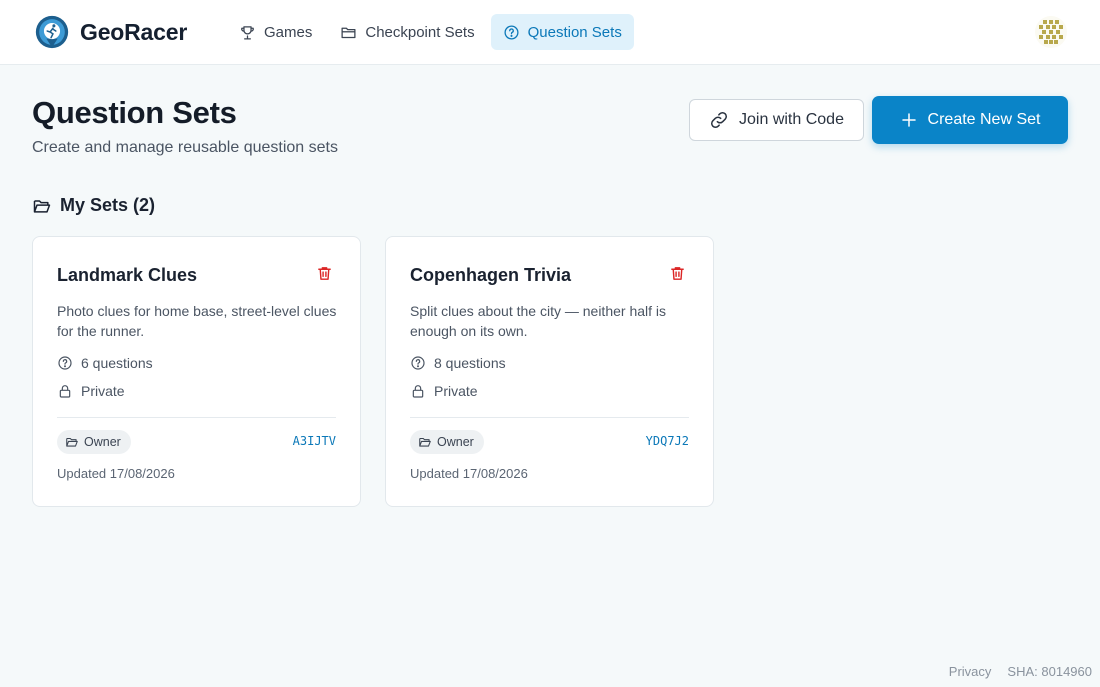  Describe the element at coordinates (1049, 671) in the screenshot. I see `build-sha: SHA: 8014960` at that location.